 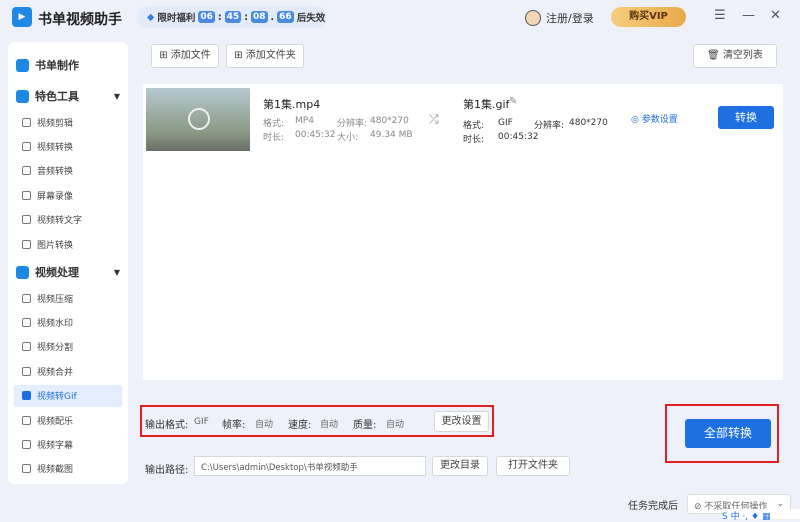 What do you see at coordinates (780, 504) in the screenshot?
I see `chevron-down-icon: ⌄` at bounding box center [780, 504].